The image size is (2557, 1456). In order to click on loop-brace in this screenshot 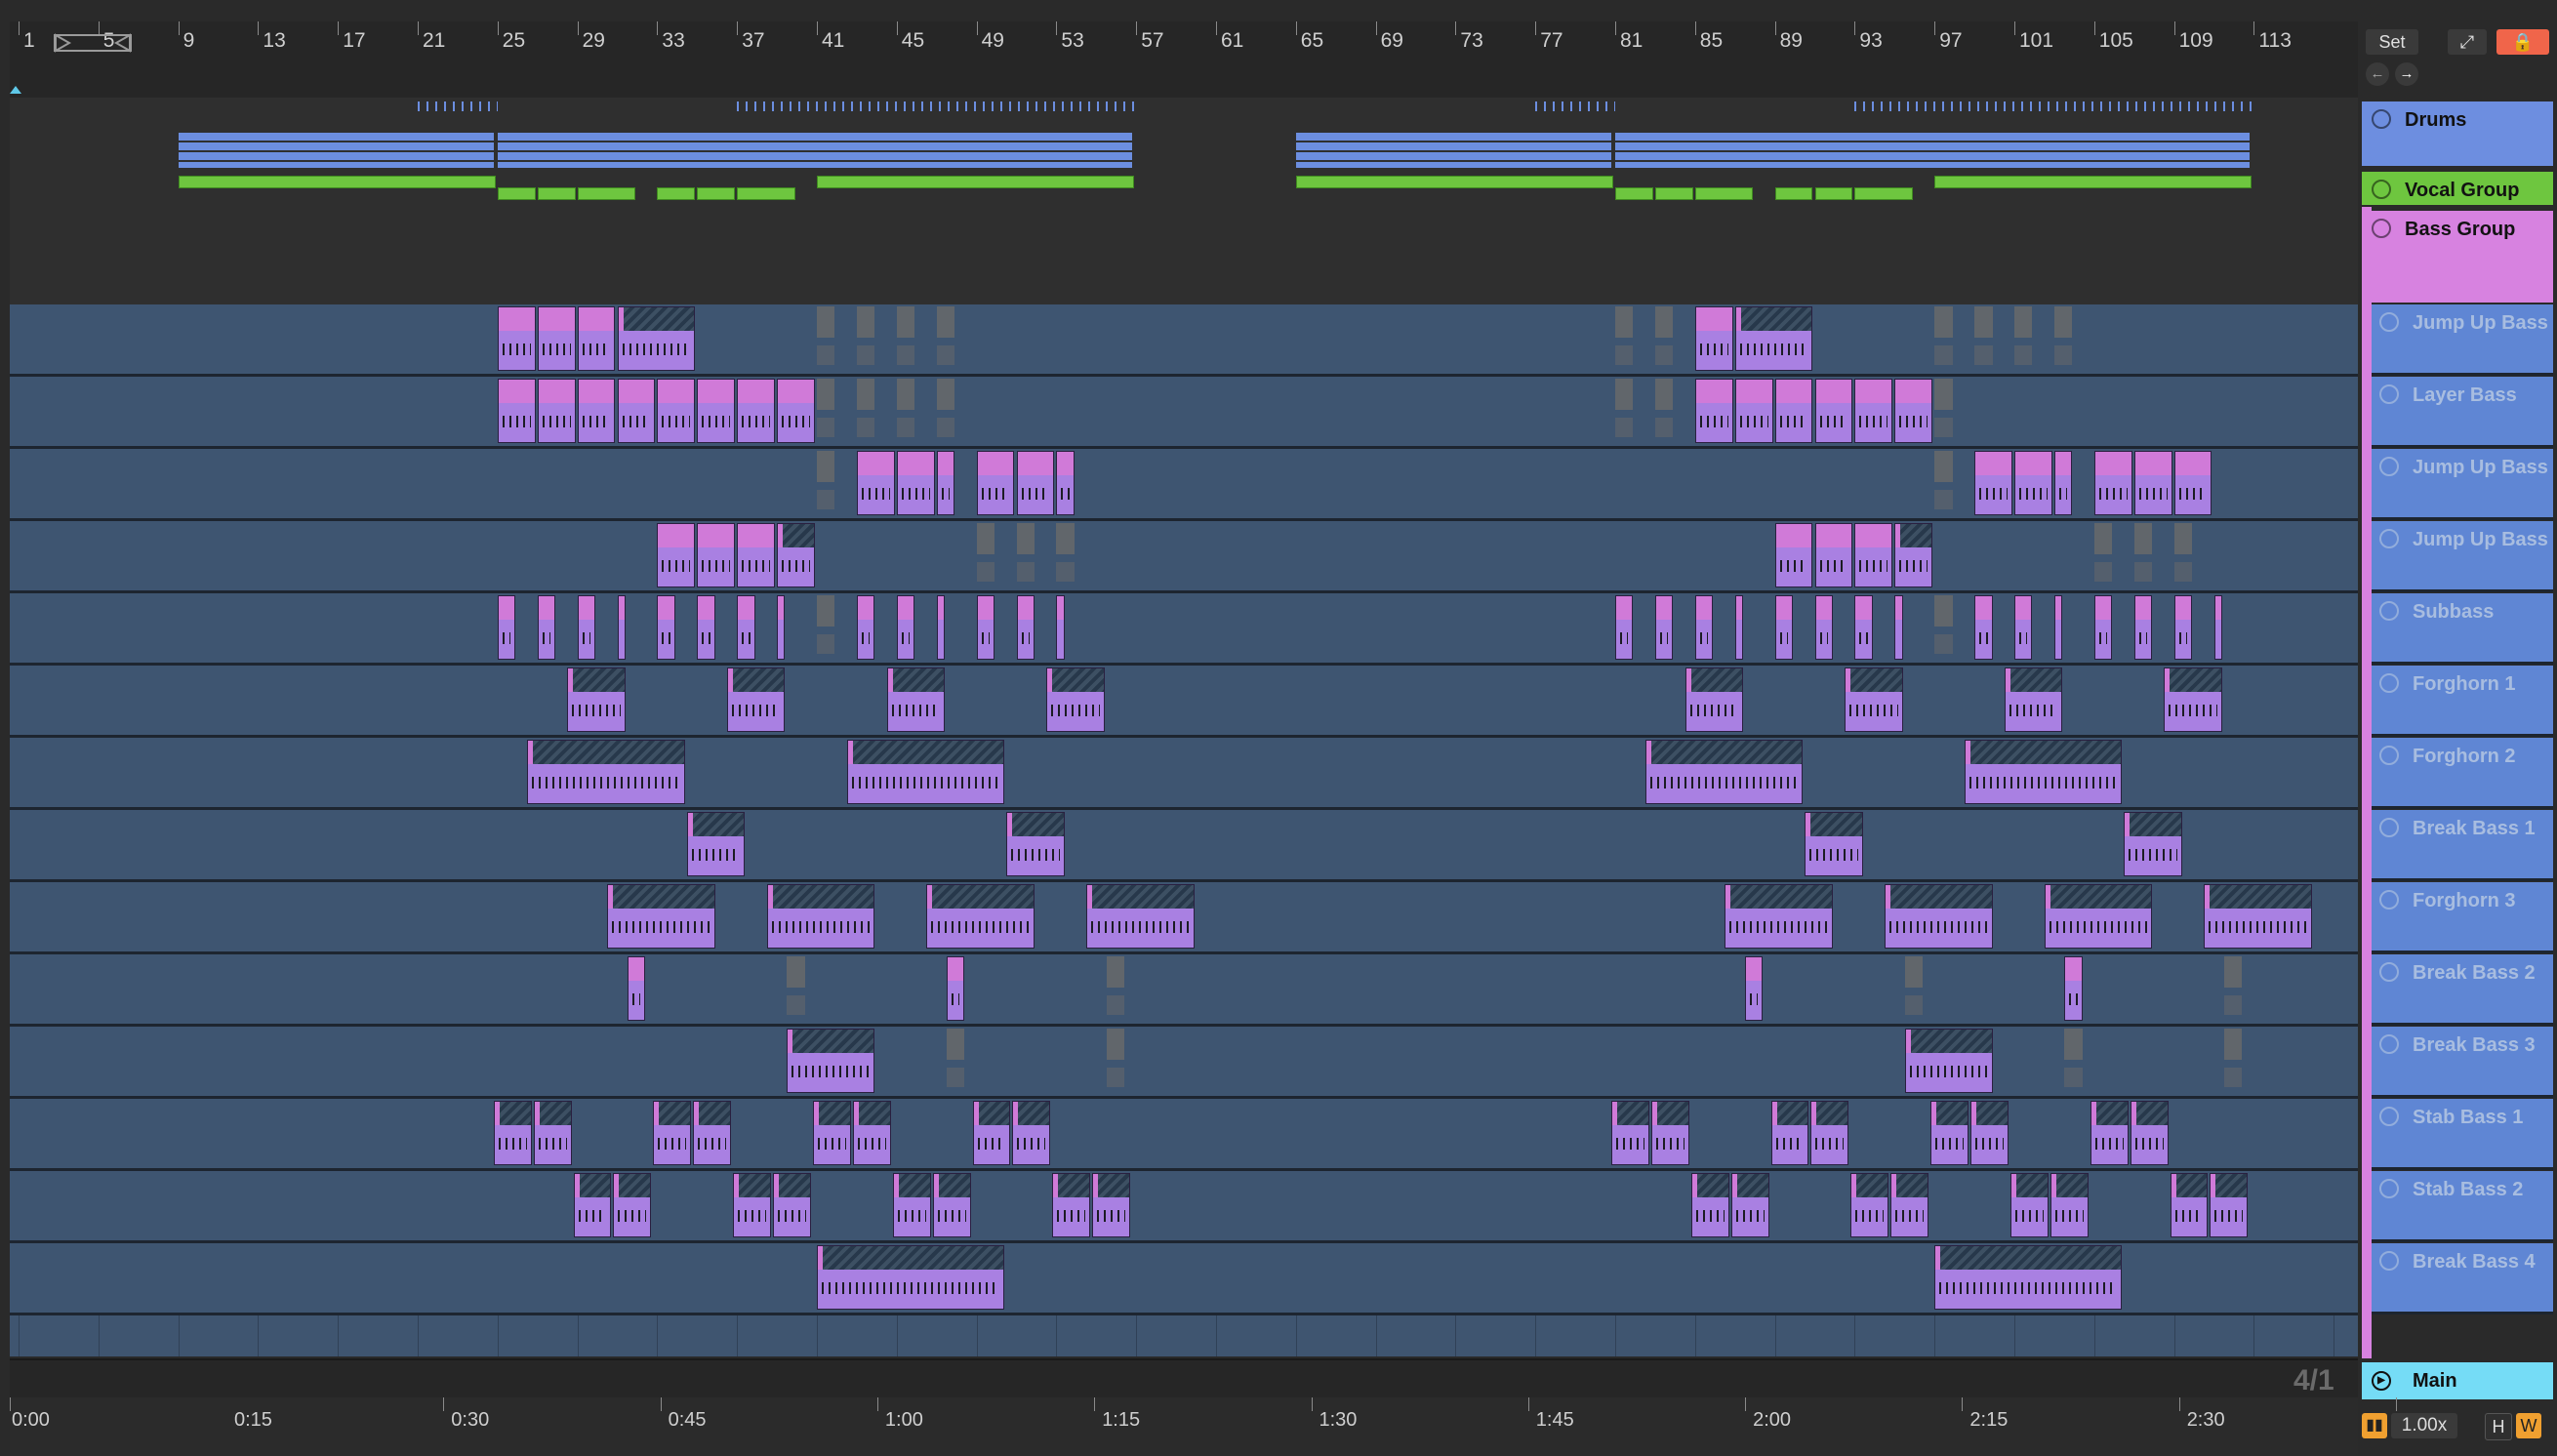, I will do `click(93, 43)`.